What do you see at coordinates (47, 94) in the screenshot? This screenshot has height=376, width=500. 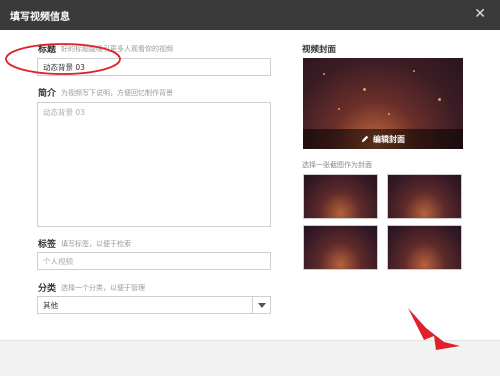 I see `intro-label: 简介` at bounding box center [47, 94].